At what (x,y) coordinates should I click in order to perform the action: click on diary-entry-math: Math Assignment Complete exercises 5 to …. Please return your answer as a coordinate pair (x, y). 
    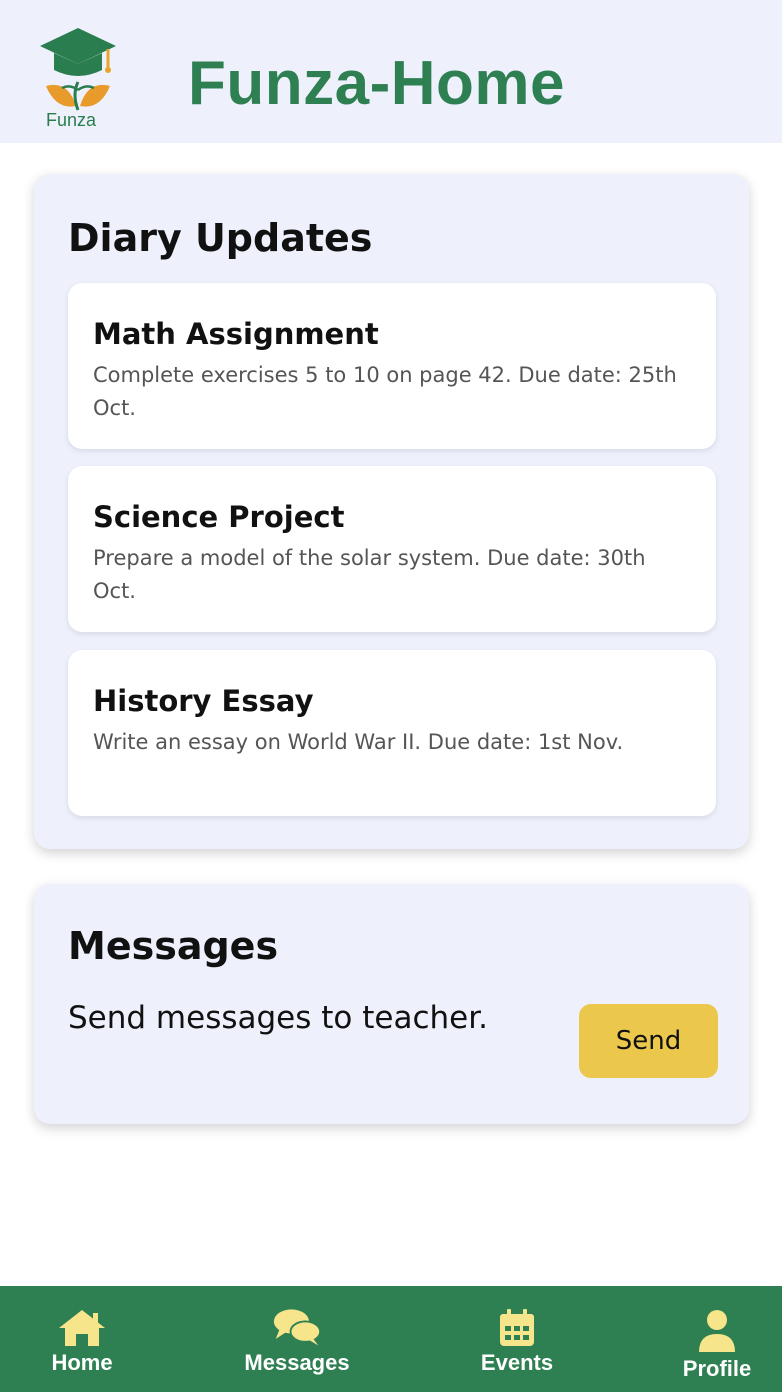
    Looking at the image, I should click on (392, 366).